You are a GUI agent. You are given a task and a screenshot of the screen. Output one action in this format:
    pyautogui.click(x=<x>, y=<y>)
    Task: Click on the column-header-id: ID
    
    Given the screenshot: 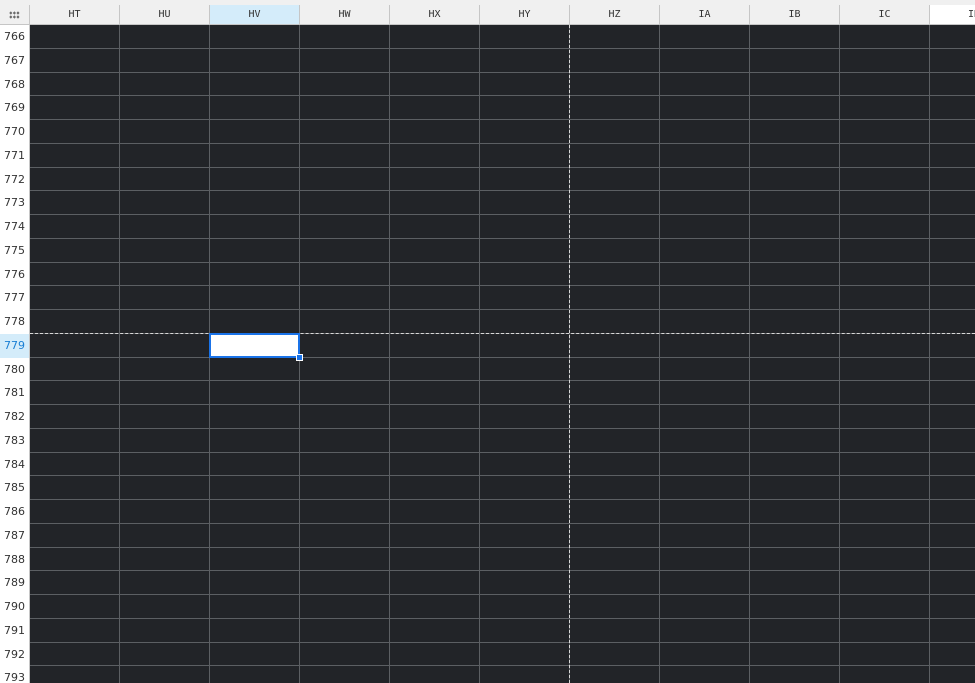 What is the action you would take?
    pyautogui.click(x=952, y=14)
    